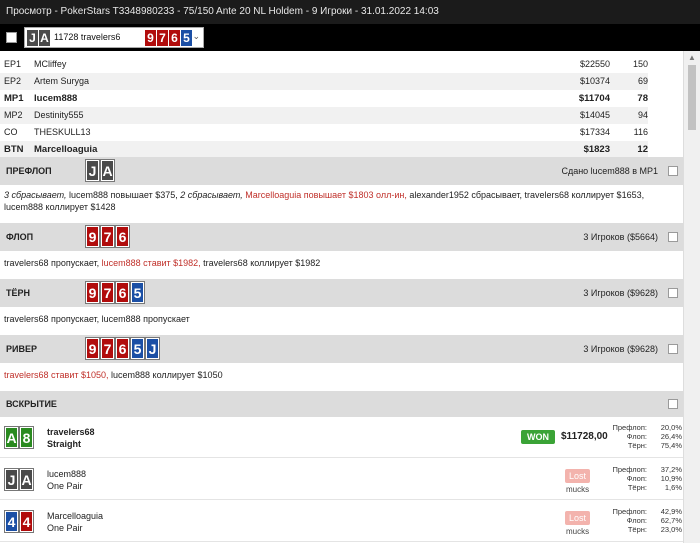 The width and height of the screenshot is (700, 543). I want to click on select-hand-checkbox, so click(11, 37).